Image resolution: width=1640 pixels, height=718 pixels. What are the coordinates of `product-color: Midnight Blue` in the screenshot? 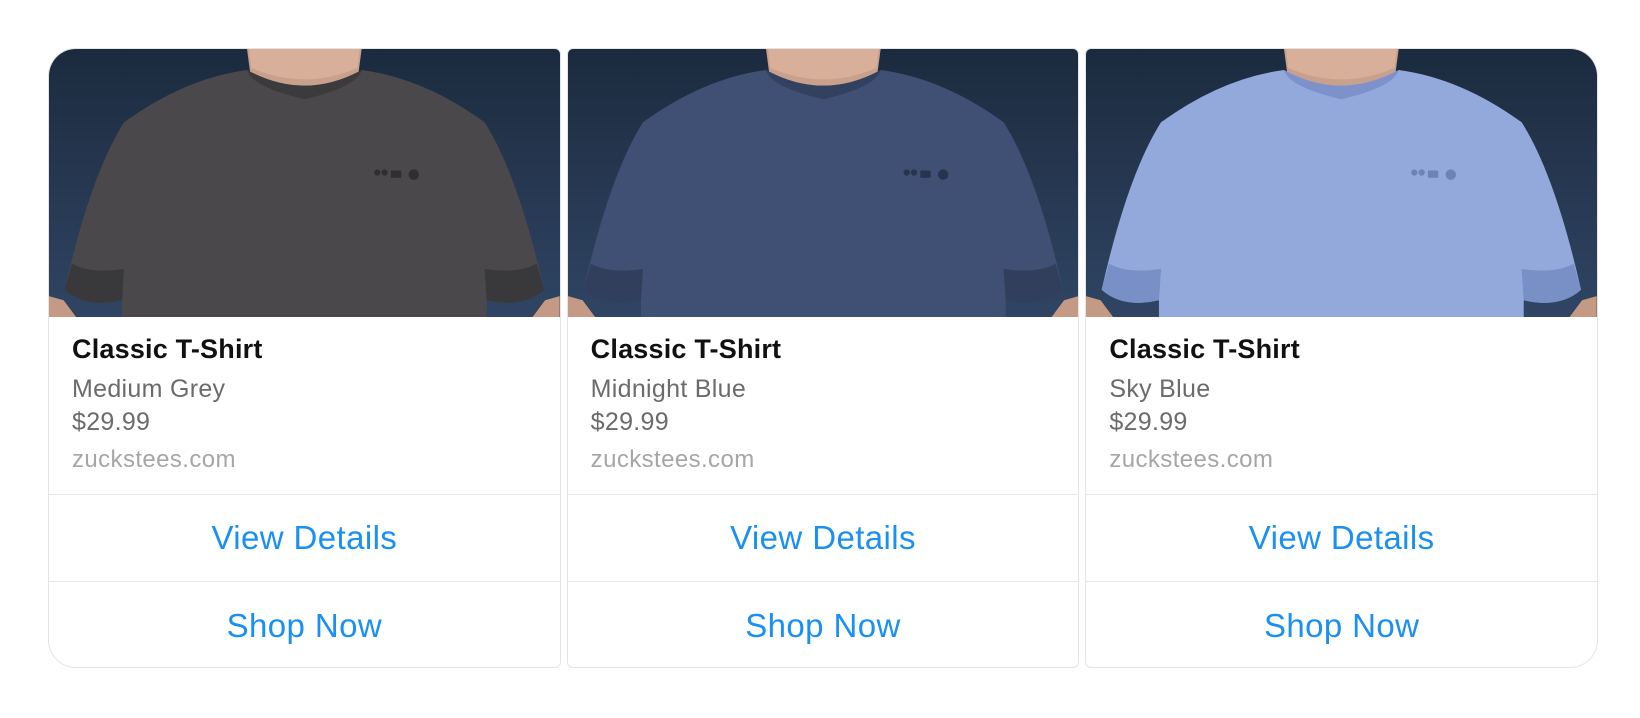 It's located at (668, 389).